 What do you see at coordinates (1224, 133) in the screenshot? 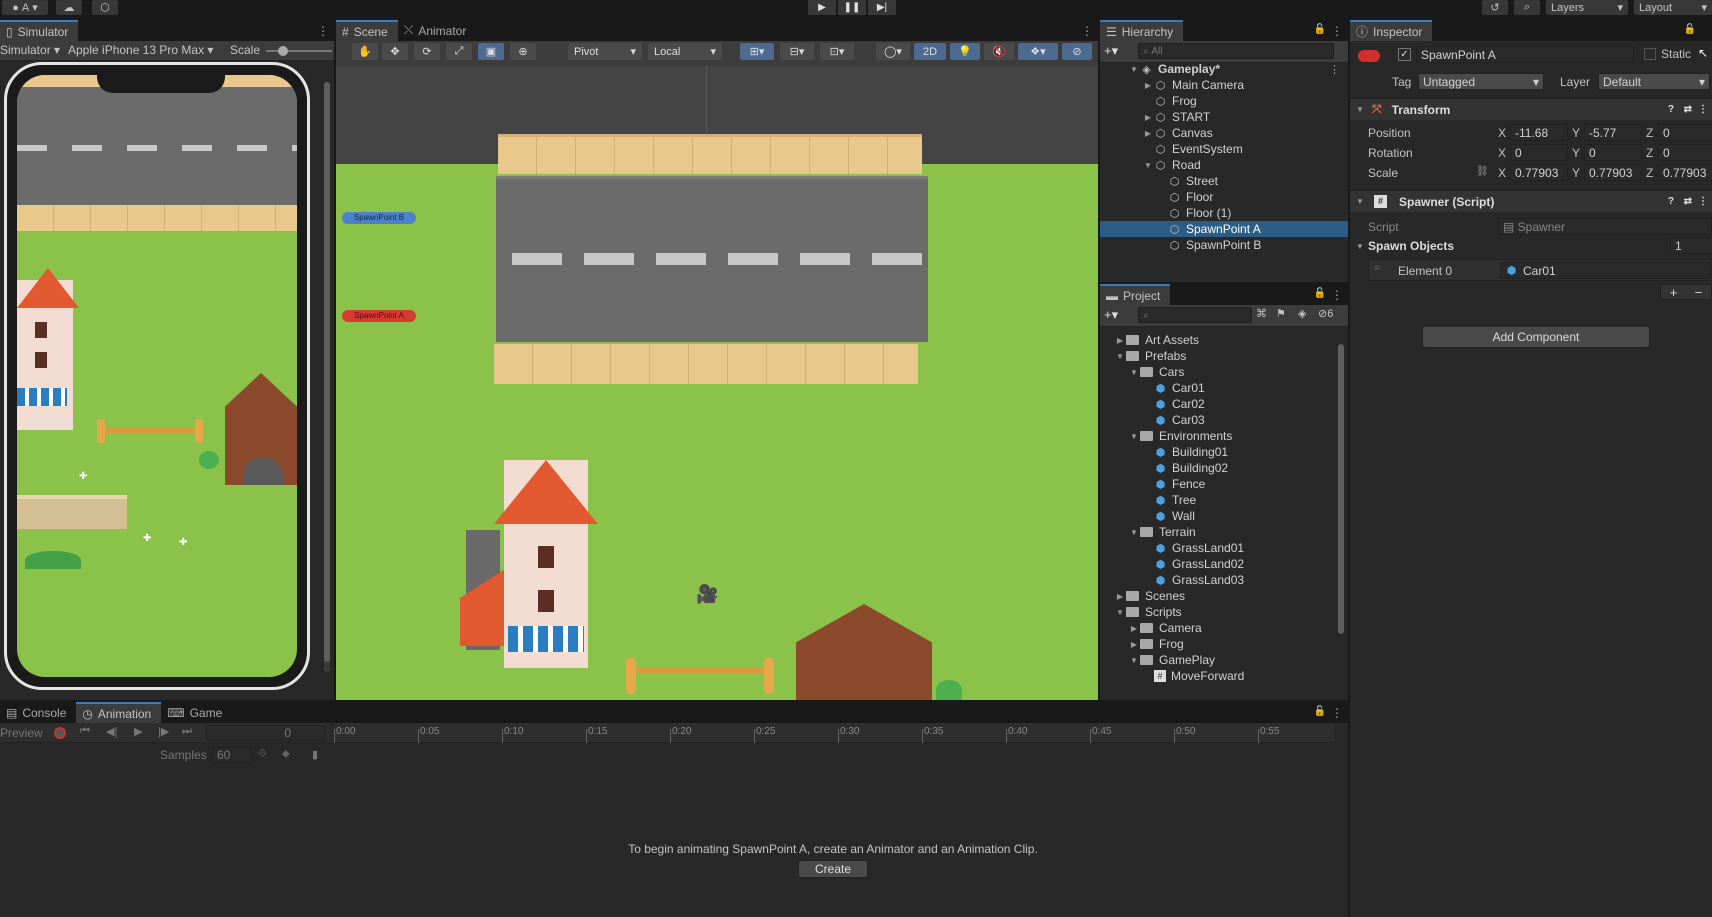
I see `hierarchy-item: ▶ ⬡ Canvas` at bounding box center [1224, 133].